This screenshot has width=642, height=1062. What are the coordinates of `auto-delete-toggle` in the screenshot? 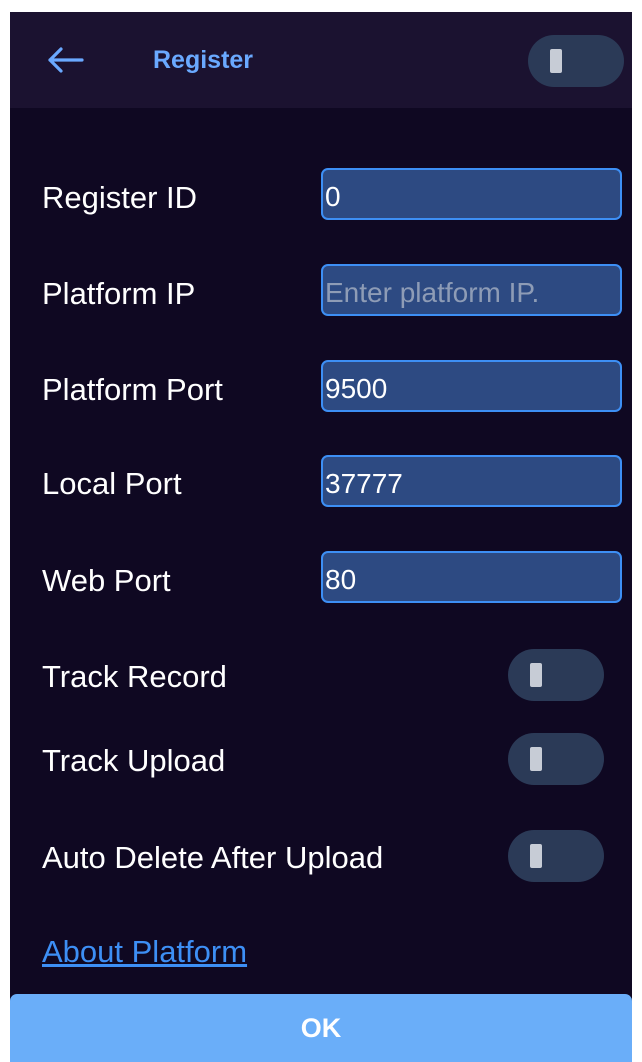 It's located at (556, 856).